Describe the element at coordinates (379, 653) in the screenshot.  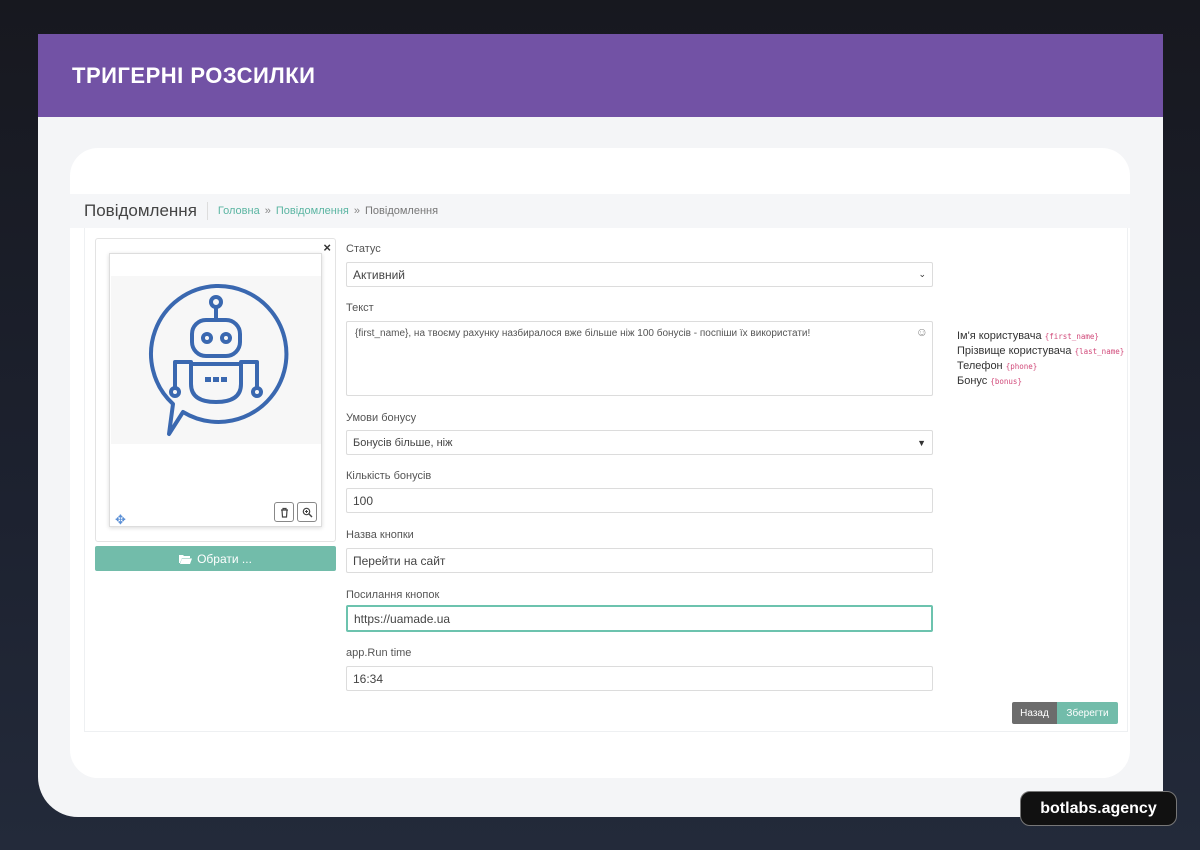
I see `run-time-label: app.Run time` at that location.